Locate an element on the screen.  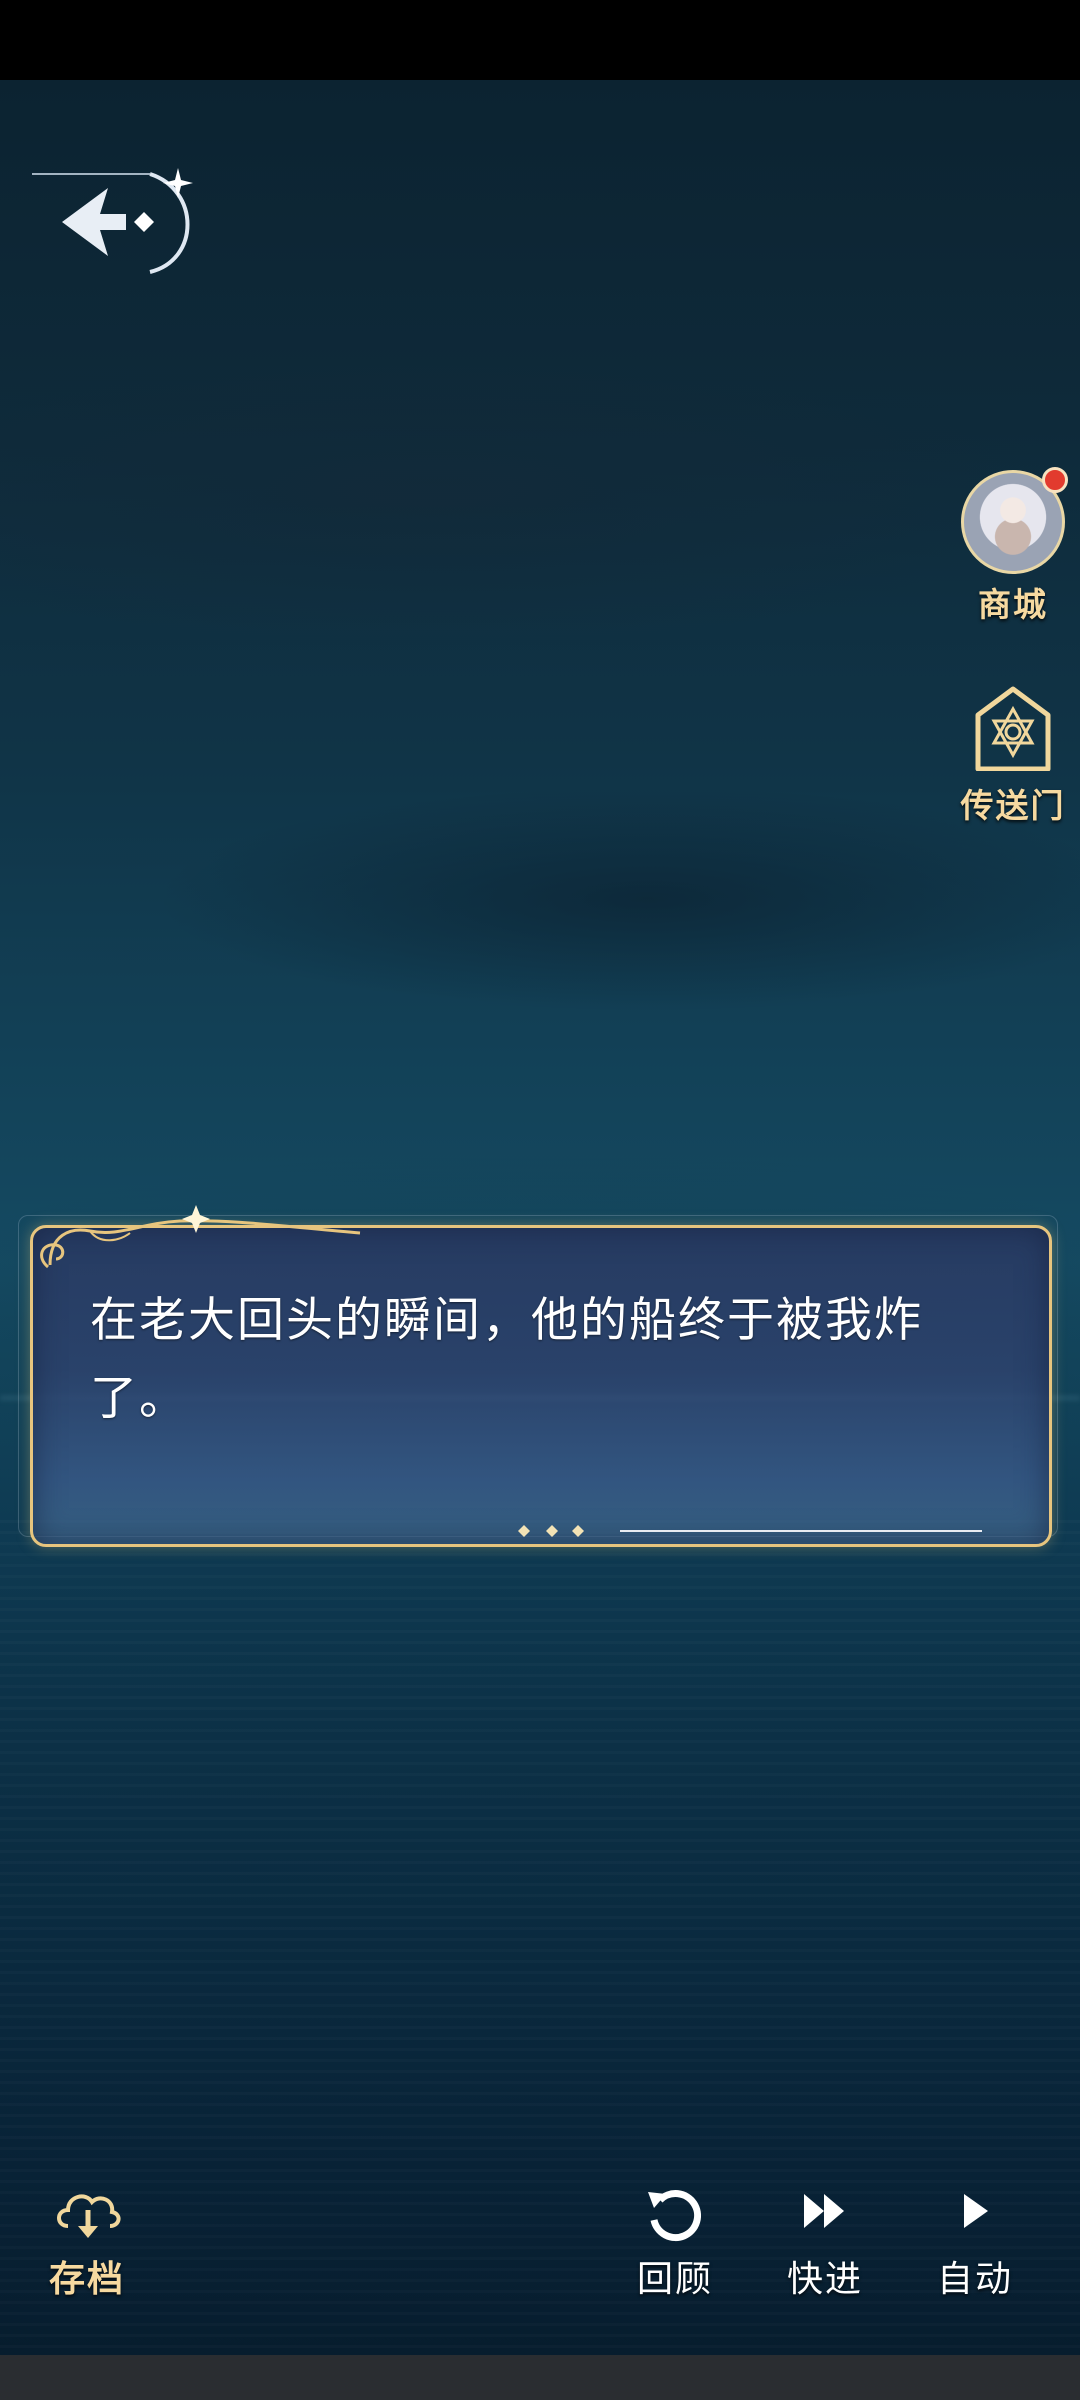
hexagram-portal-icon is located at coordinates (1013, 729).